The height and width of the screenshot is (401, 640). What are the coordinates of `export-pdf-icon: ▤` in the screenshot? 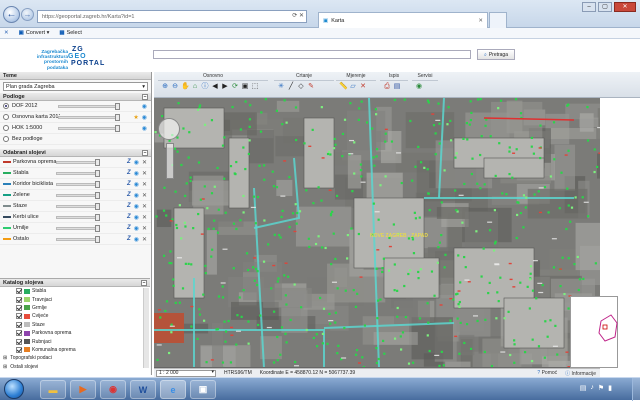 It's located at (397, 87).